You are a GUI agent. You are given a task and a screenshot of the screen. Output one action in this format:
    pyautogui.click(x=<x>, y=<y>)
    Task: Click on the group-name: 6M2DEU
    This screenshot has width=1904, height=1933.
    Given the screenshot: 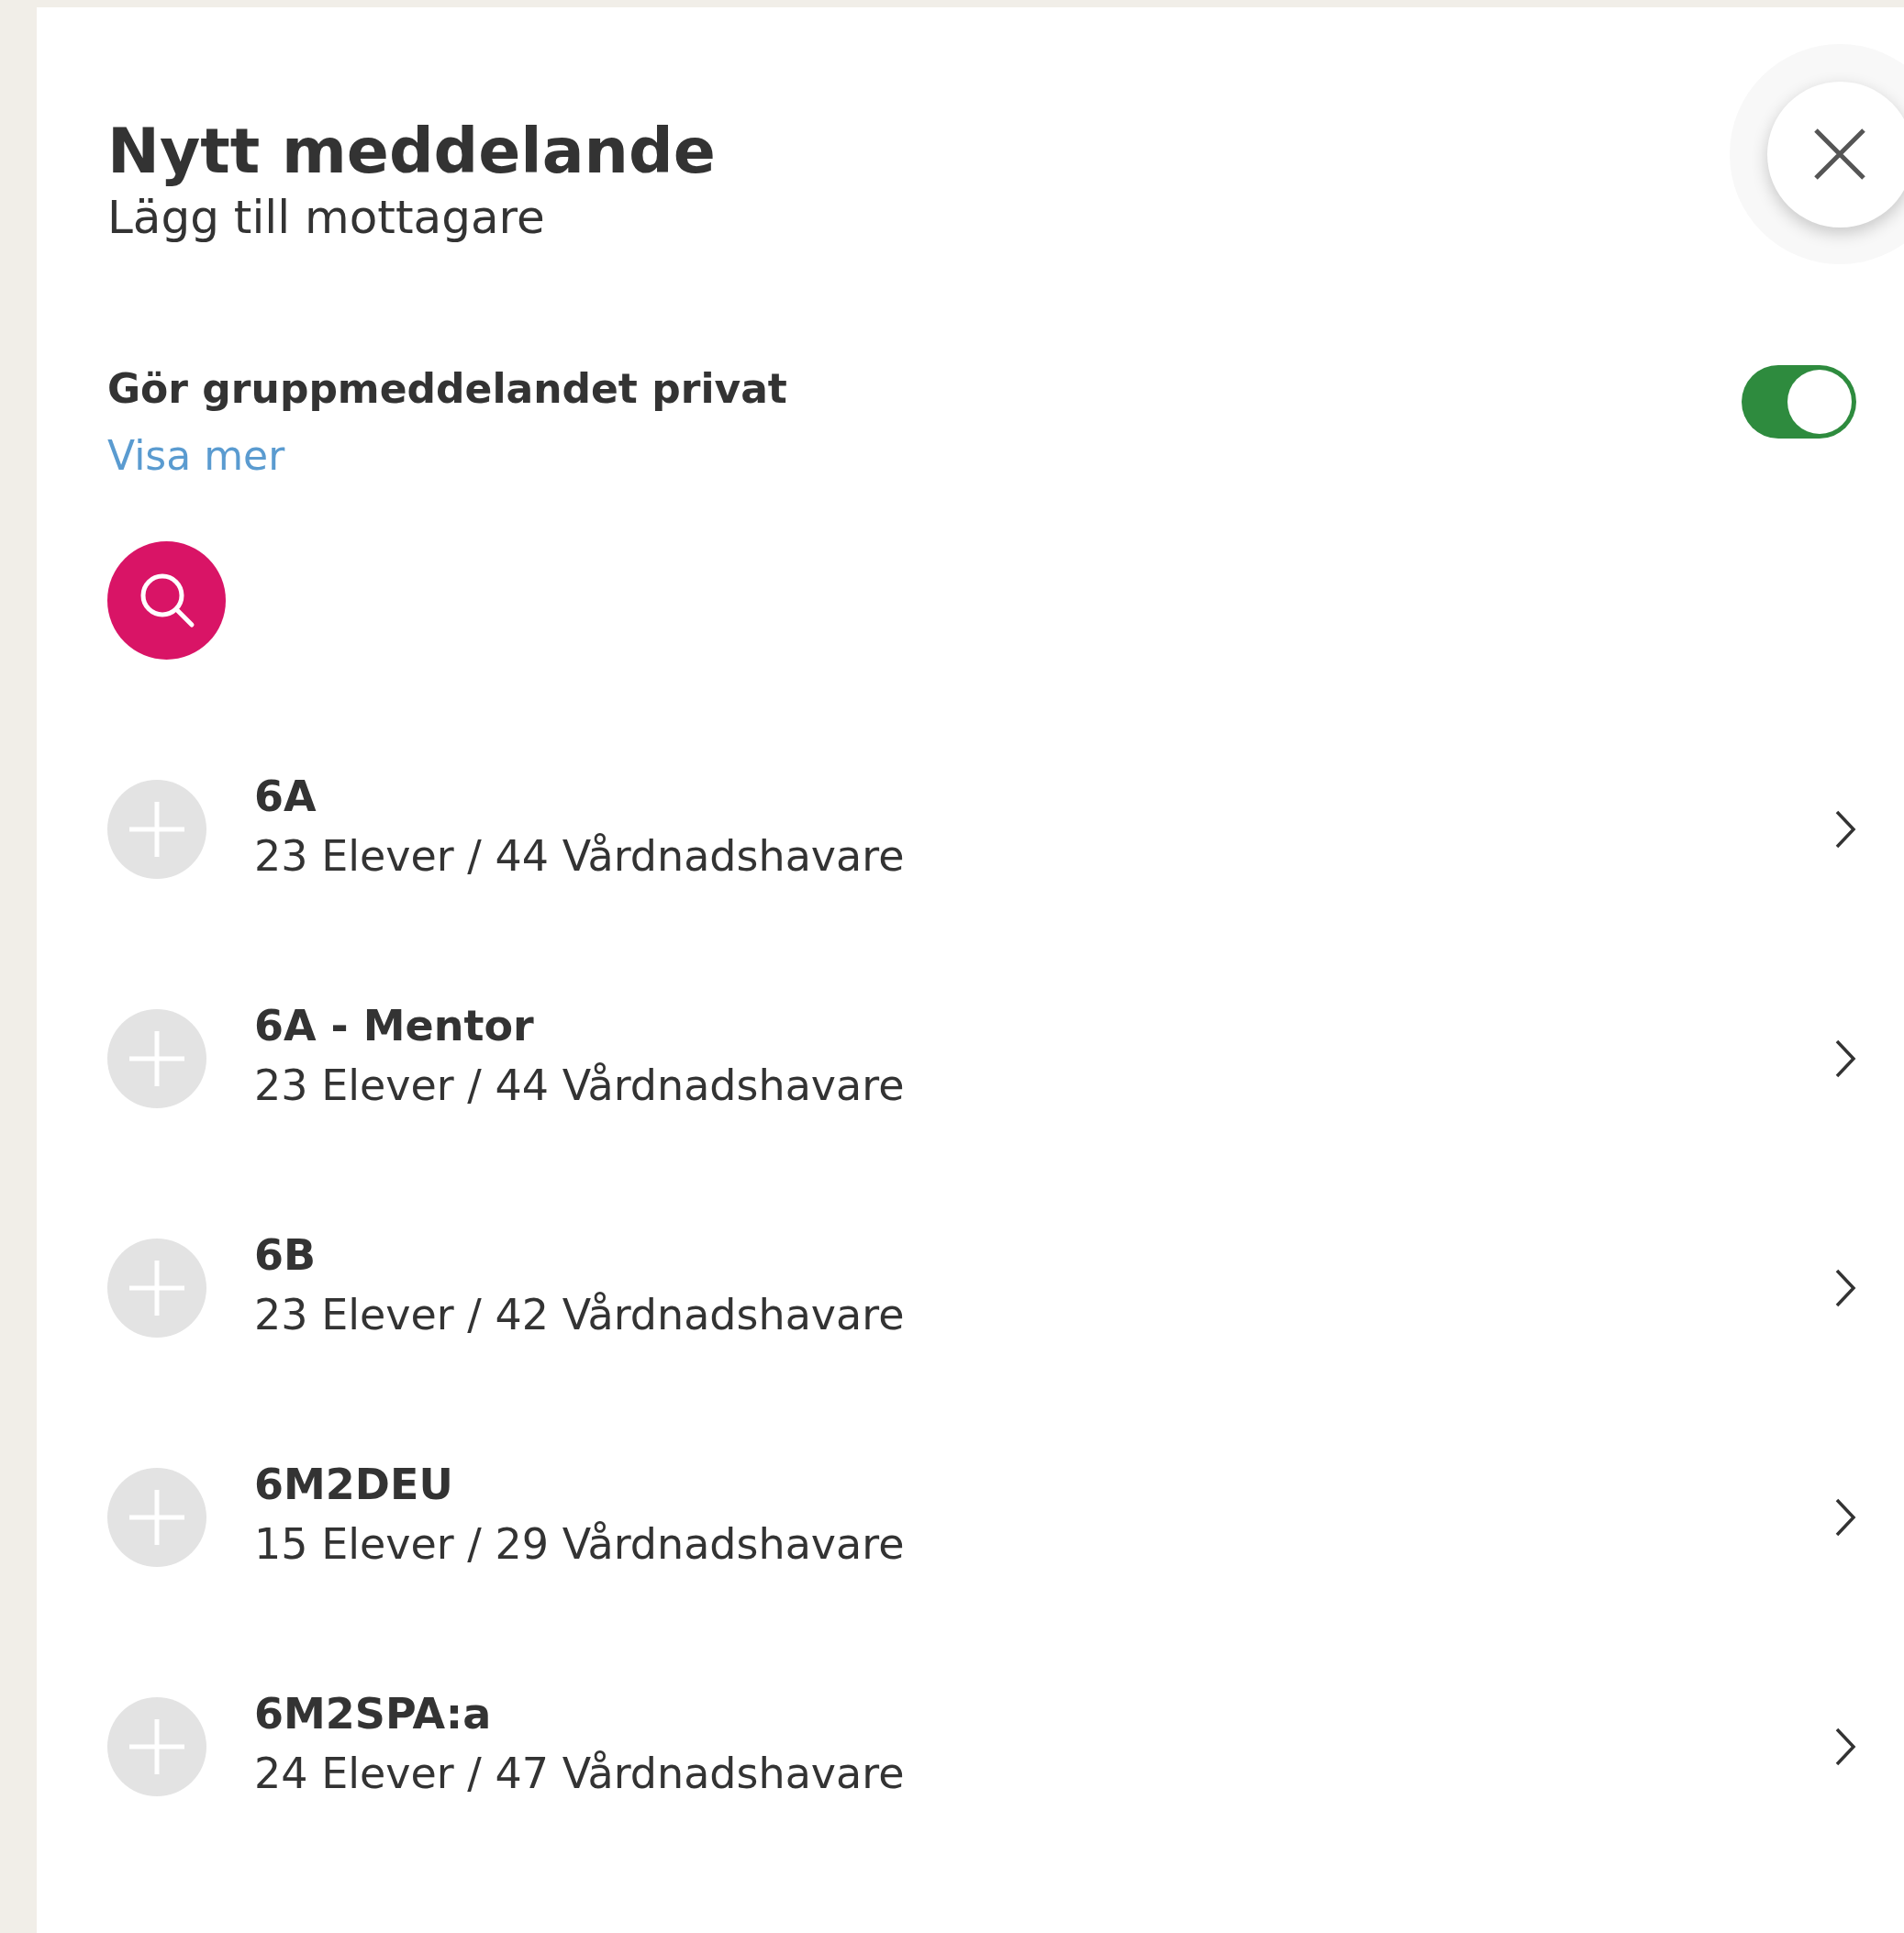 What is the action you would take?
    pyautogui.click(x=354, y=1485)
    